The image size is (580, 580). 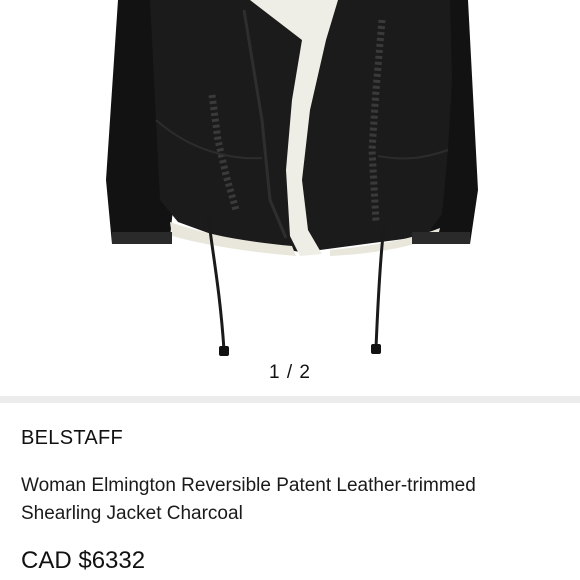 What do you see at coordinates (290, 372) in the screenshot?
I see `gallery-pager: 1 / 2` at bounding box center [290, 372].